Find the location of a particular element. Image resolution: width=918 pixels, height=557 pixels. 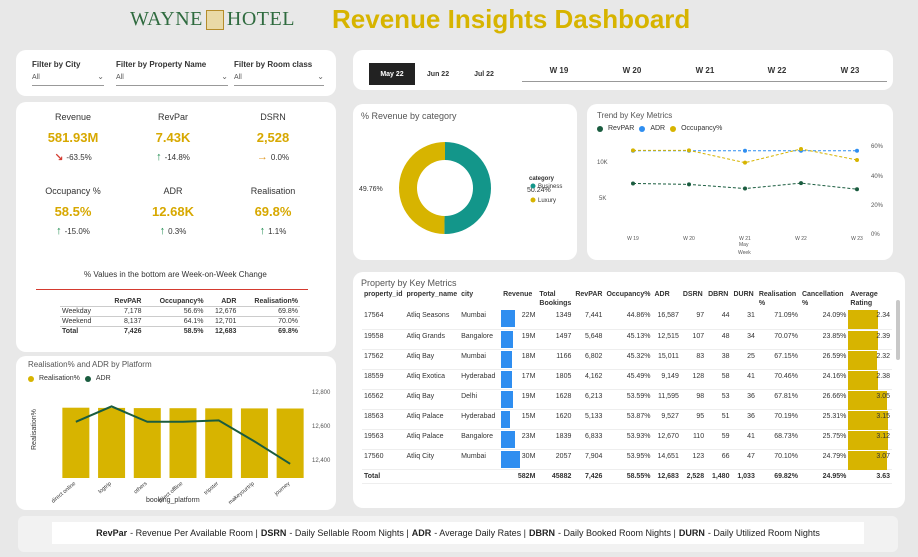

week-chip-23: W 23 is located at coordinates (850, 74).